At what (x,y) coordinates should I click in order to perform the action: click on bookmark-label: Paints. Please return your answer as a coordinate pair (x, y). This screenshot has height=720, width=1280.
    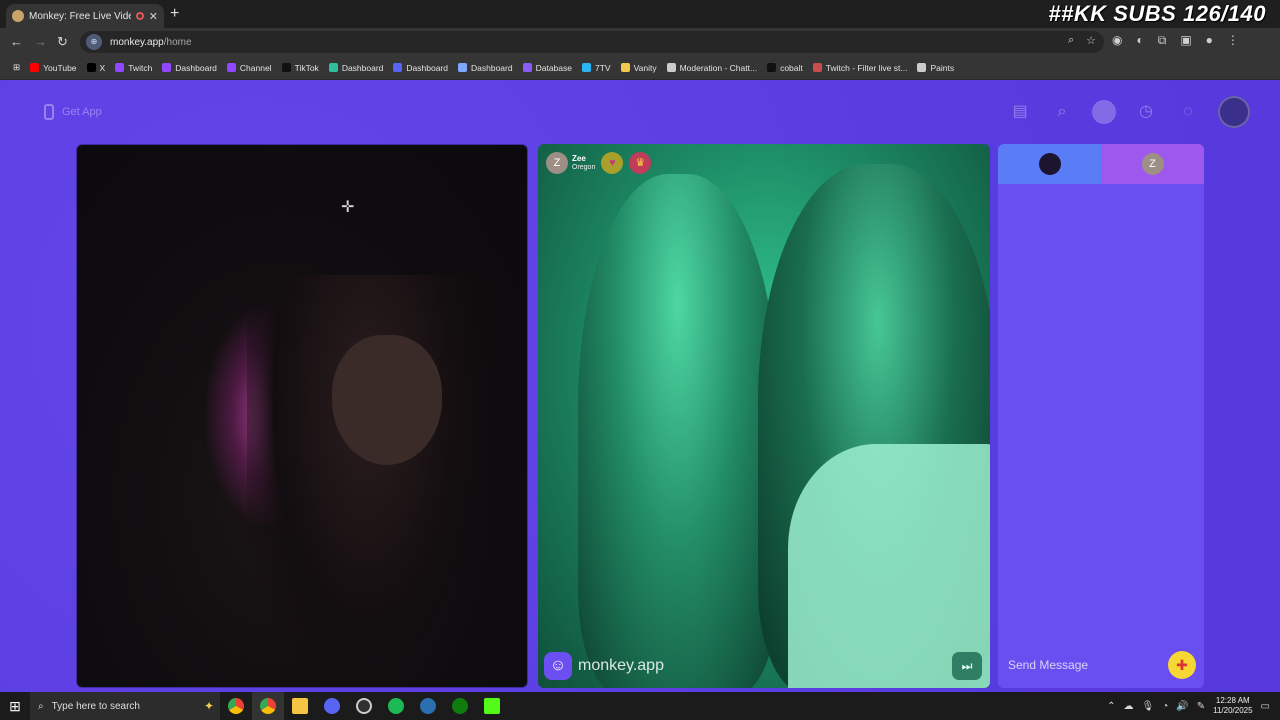
    Looking at the image, I should click on (942, 67).